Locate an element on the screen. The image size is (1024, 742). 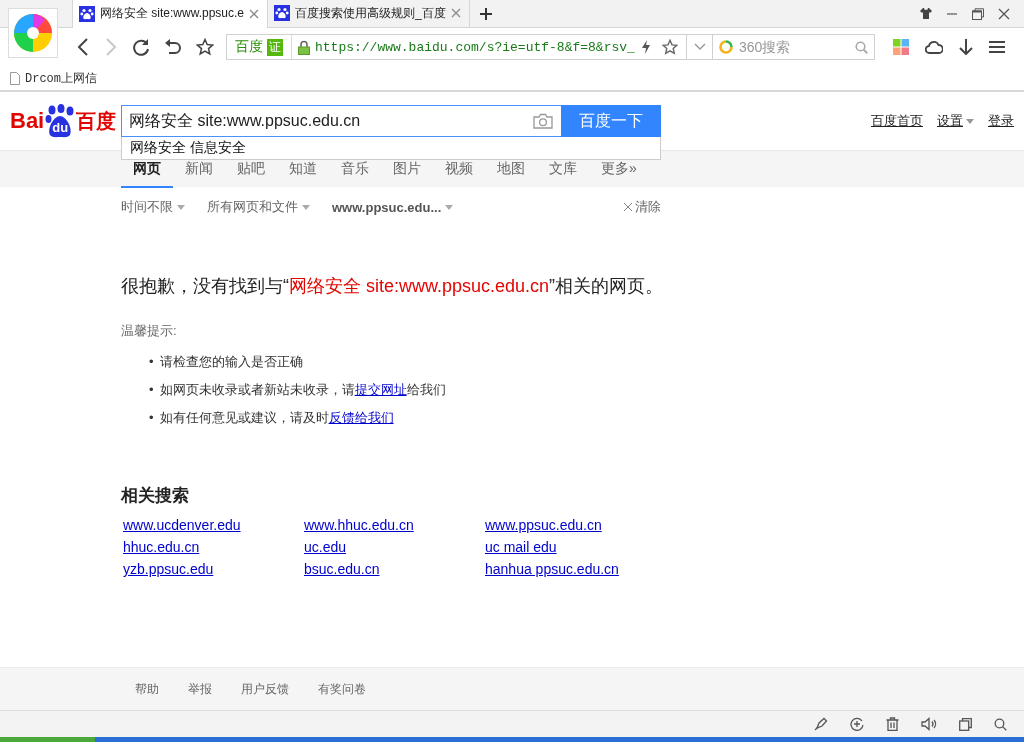
tab-title: 百度搜索使用高级规则_百度 is located at coordinates (370, 13).